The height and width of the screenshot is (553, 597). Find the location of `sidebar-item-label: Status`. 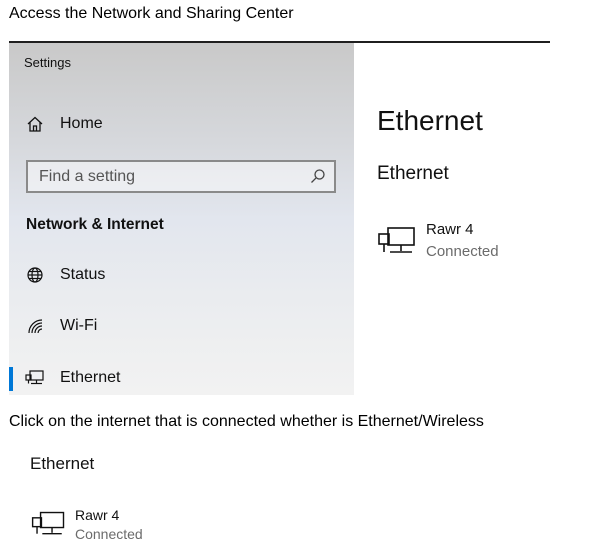

sidebar-item-label: Status is located at coordinates (83, 274).